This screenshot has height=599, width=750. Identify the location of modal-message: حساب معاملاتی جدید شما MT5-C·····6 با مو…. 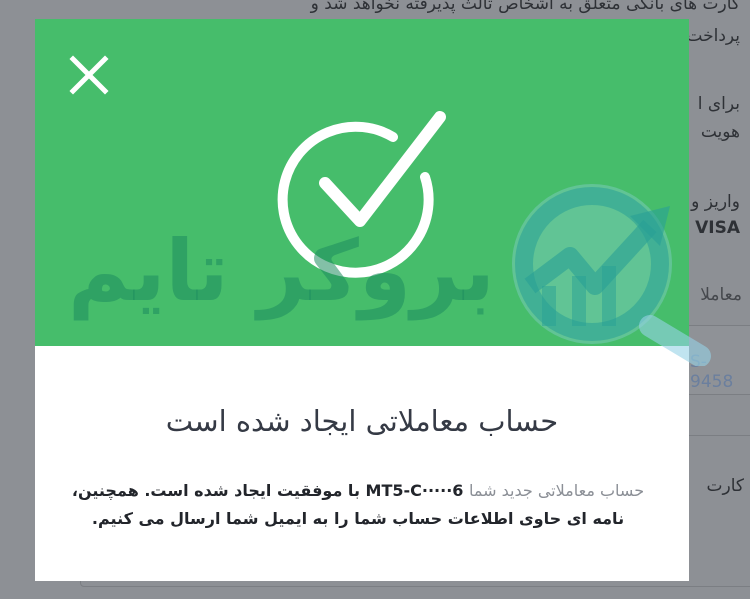
(358, 505).